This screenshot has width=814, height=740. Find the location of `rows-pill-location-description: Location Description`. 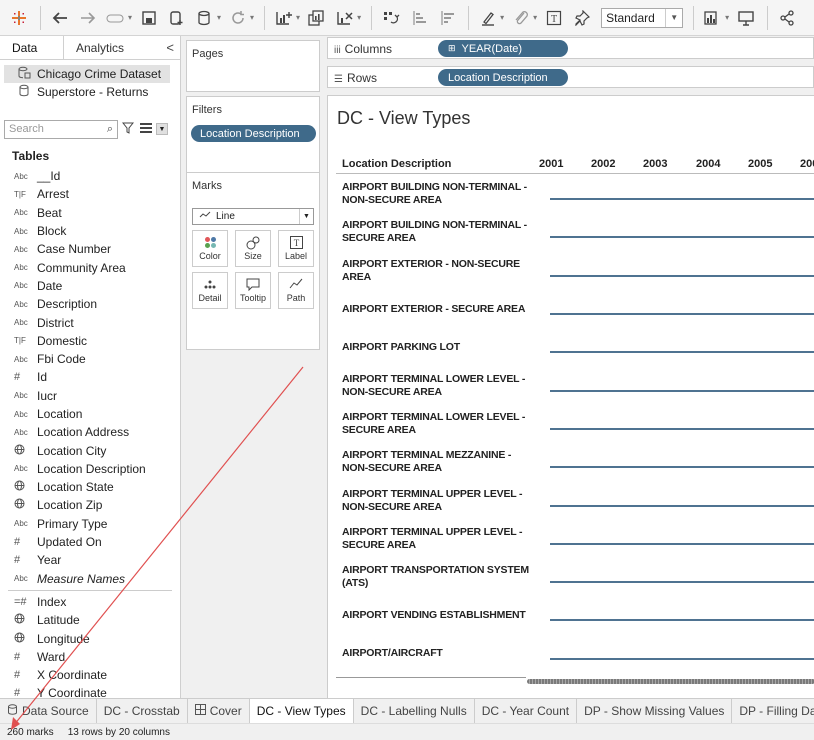

rows-pill-location-description: Location Description is located at coordinates (503, 77).